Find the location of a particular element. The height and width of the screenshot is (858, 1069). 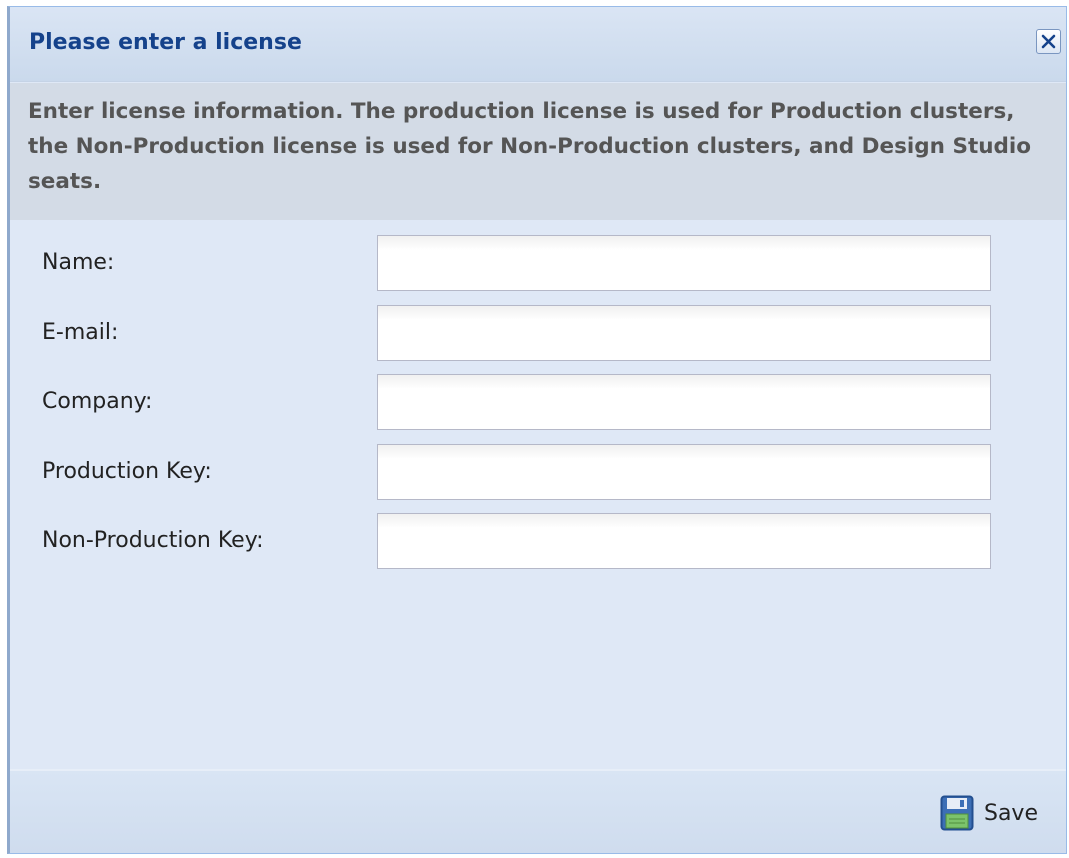

save-button: Save is located at coordinates (989, 813).